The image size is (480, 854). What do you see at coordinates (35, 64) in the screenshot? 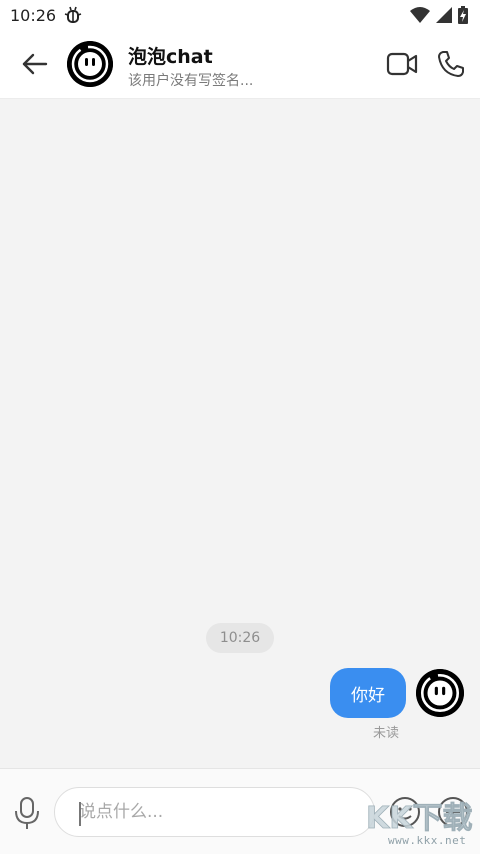
I see `back-arrow-icon` at bounding box center [35, 64].